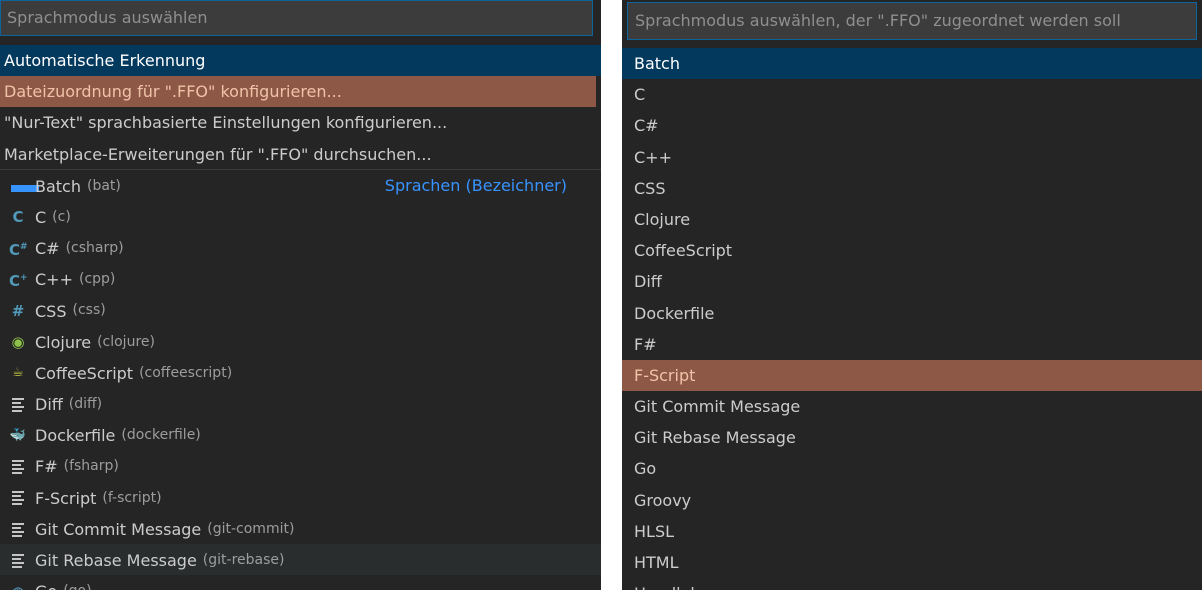 This screenshot has height=590, width=1202. Describe the element at coordinates (89, 310) in the screenshot. I see `language-id: (css)` at that location.